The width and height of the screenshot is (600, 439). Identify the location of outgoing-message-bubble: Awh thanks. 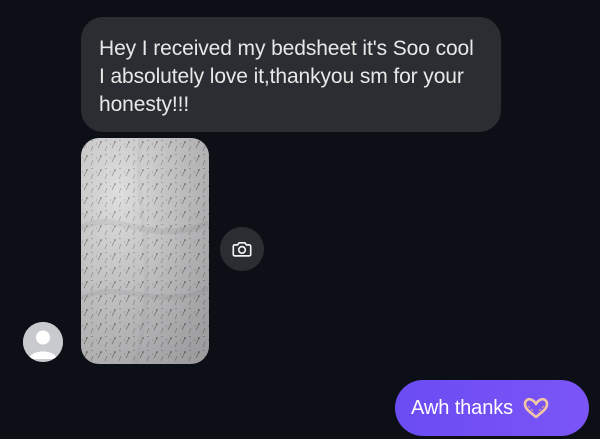
(492, 408).